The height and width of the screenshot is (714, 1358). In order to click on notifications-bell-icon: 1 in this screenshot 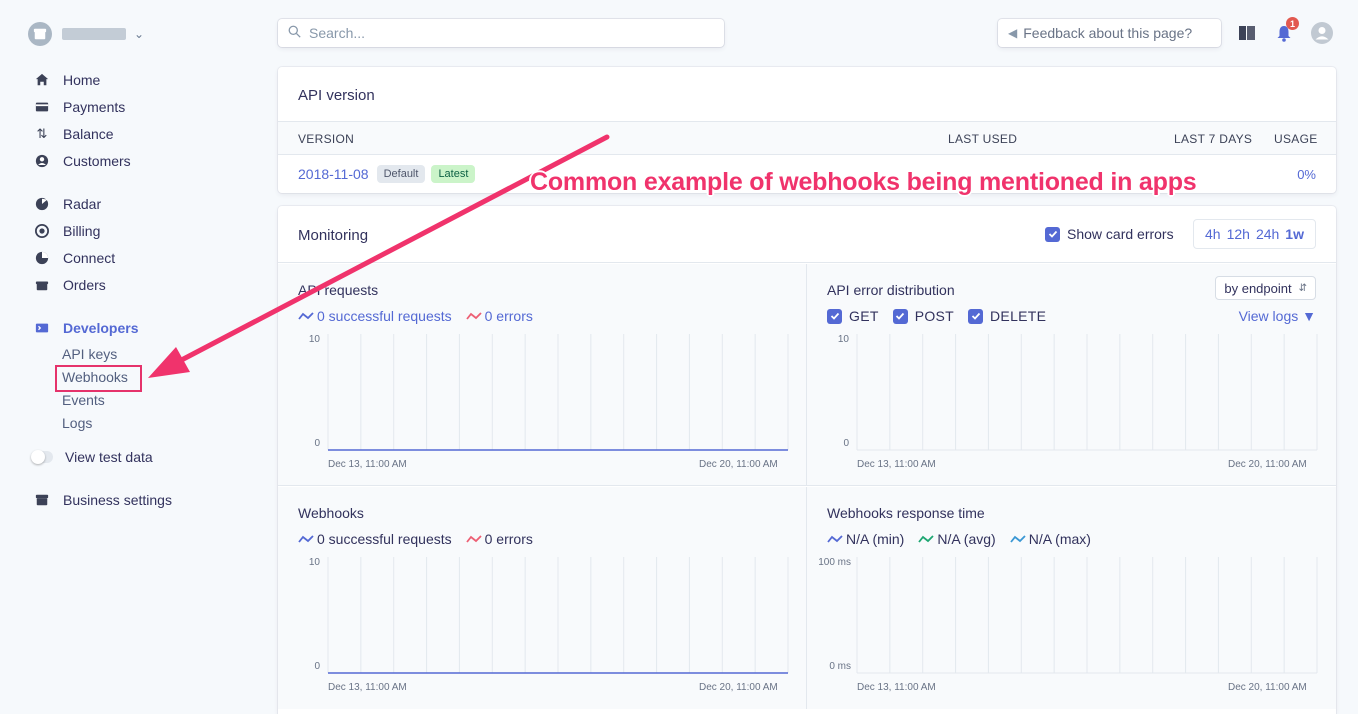, I will do `click(1286, 30)`.